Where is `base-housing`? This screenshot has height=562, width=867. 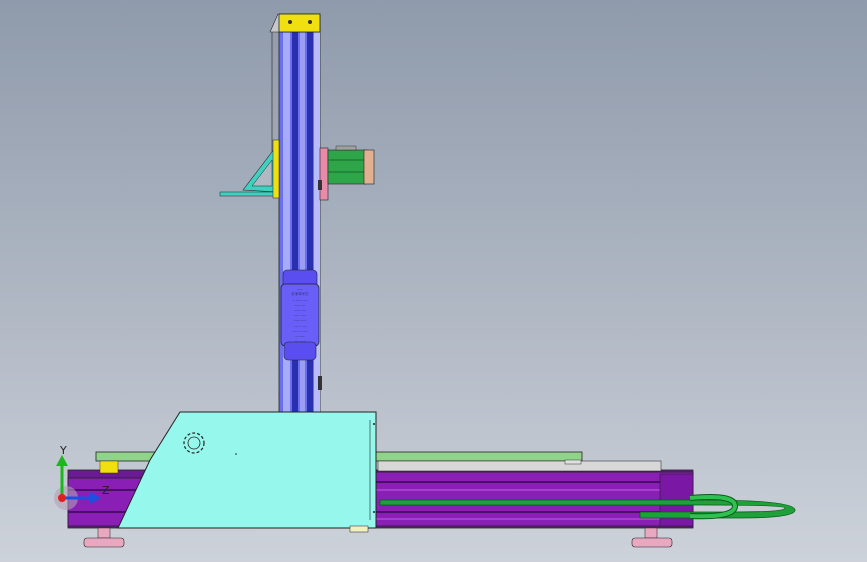 base-housing is located at coordinates (247, 470).